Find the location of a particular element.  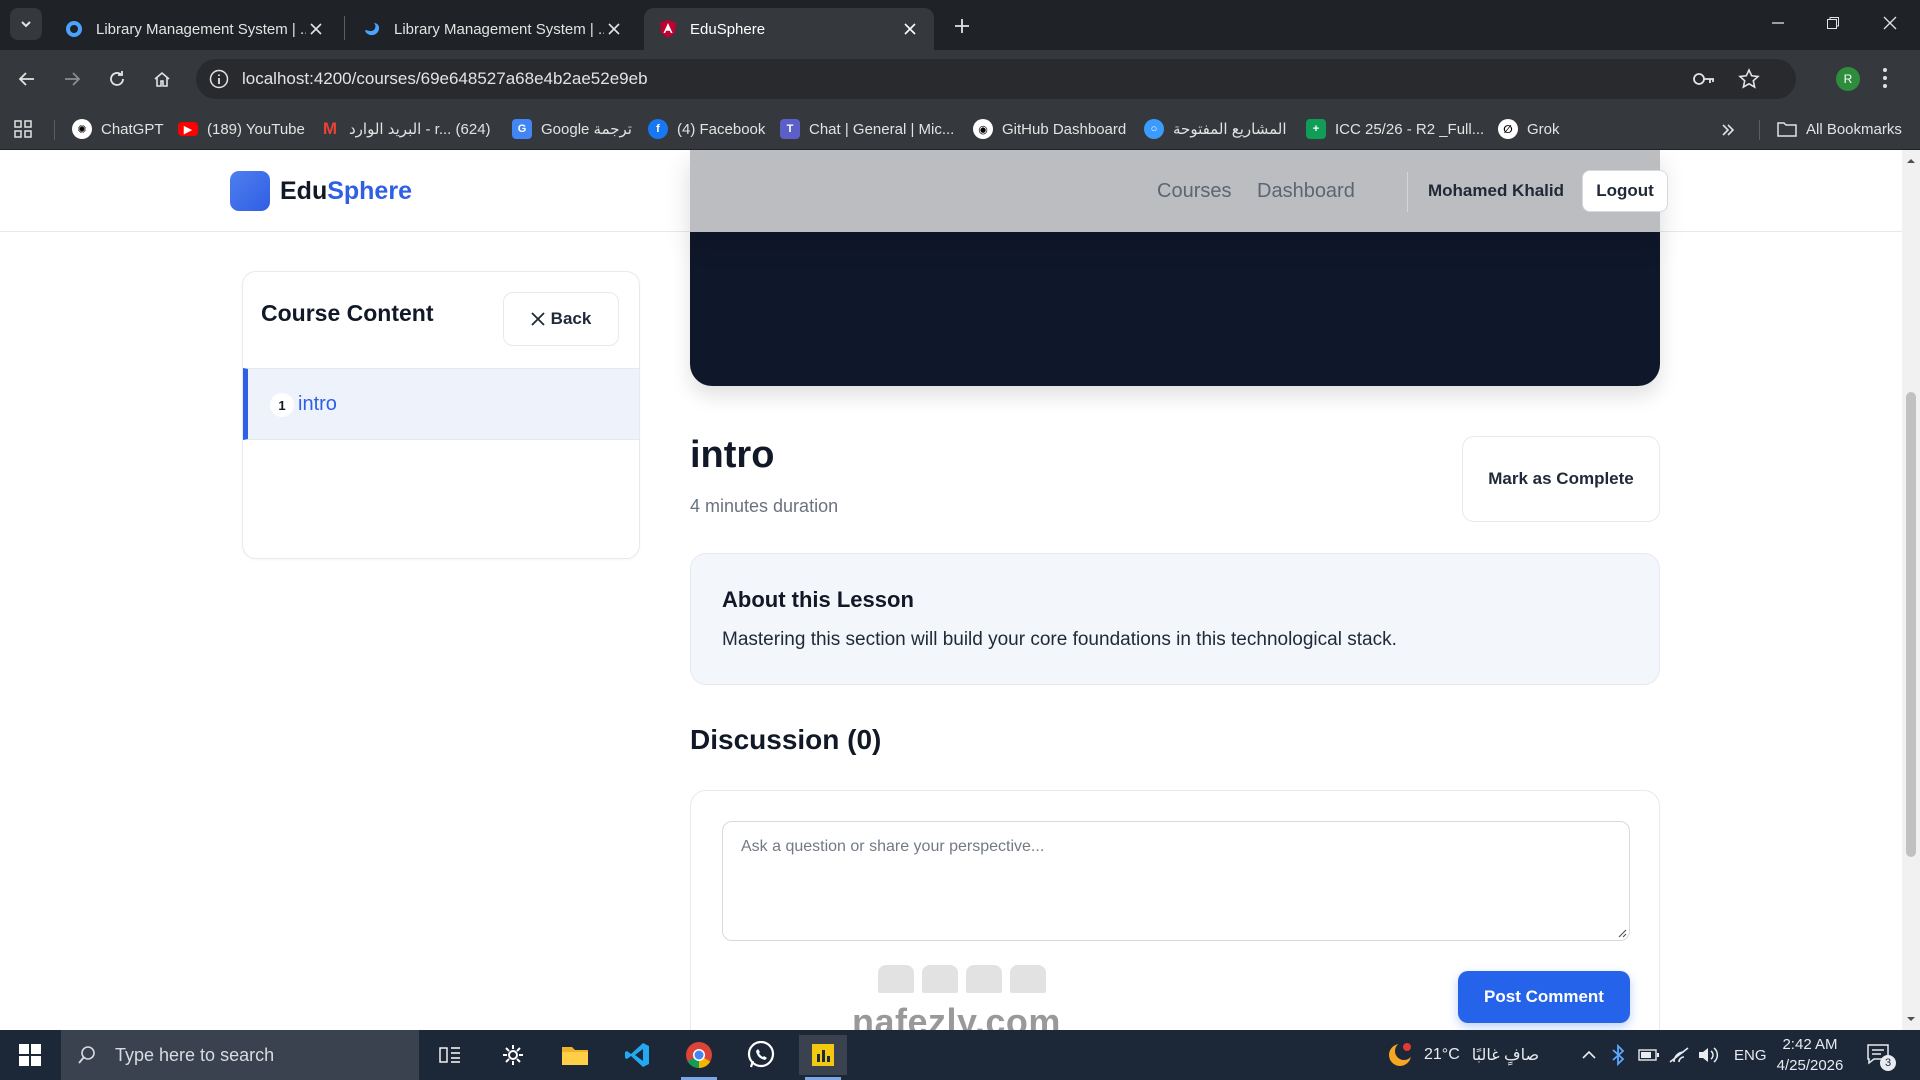

language-indicator: ENG is located at coordinates (1750, 1055).